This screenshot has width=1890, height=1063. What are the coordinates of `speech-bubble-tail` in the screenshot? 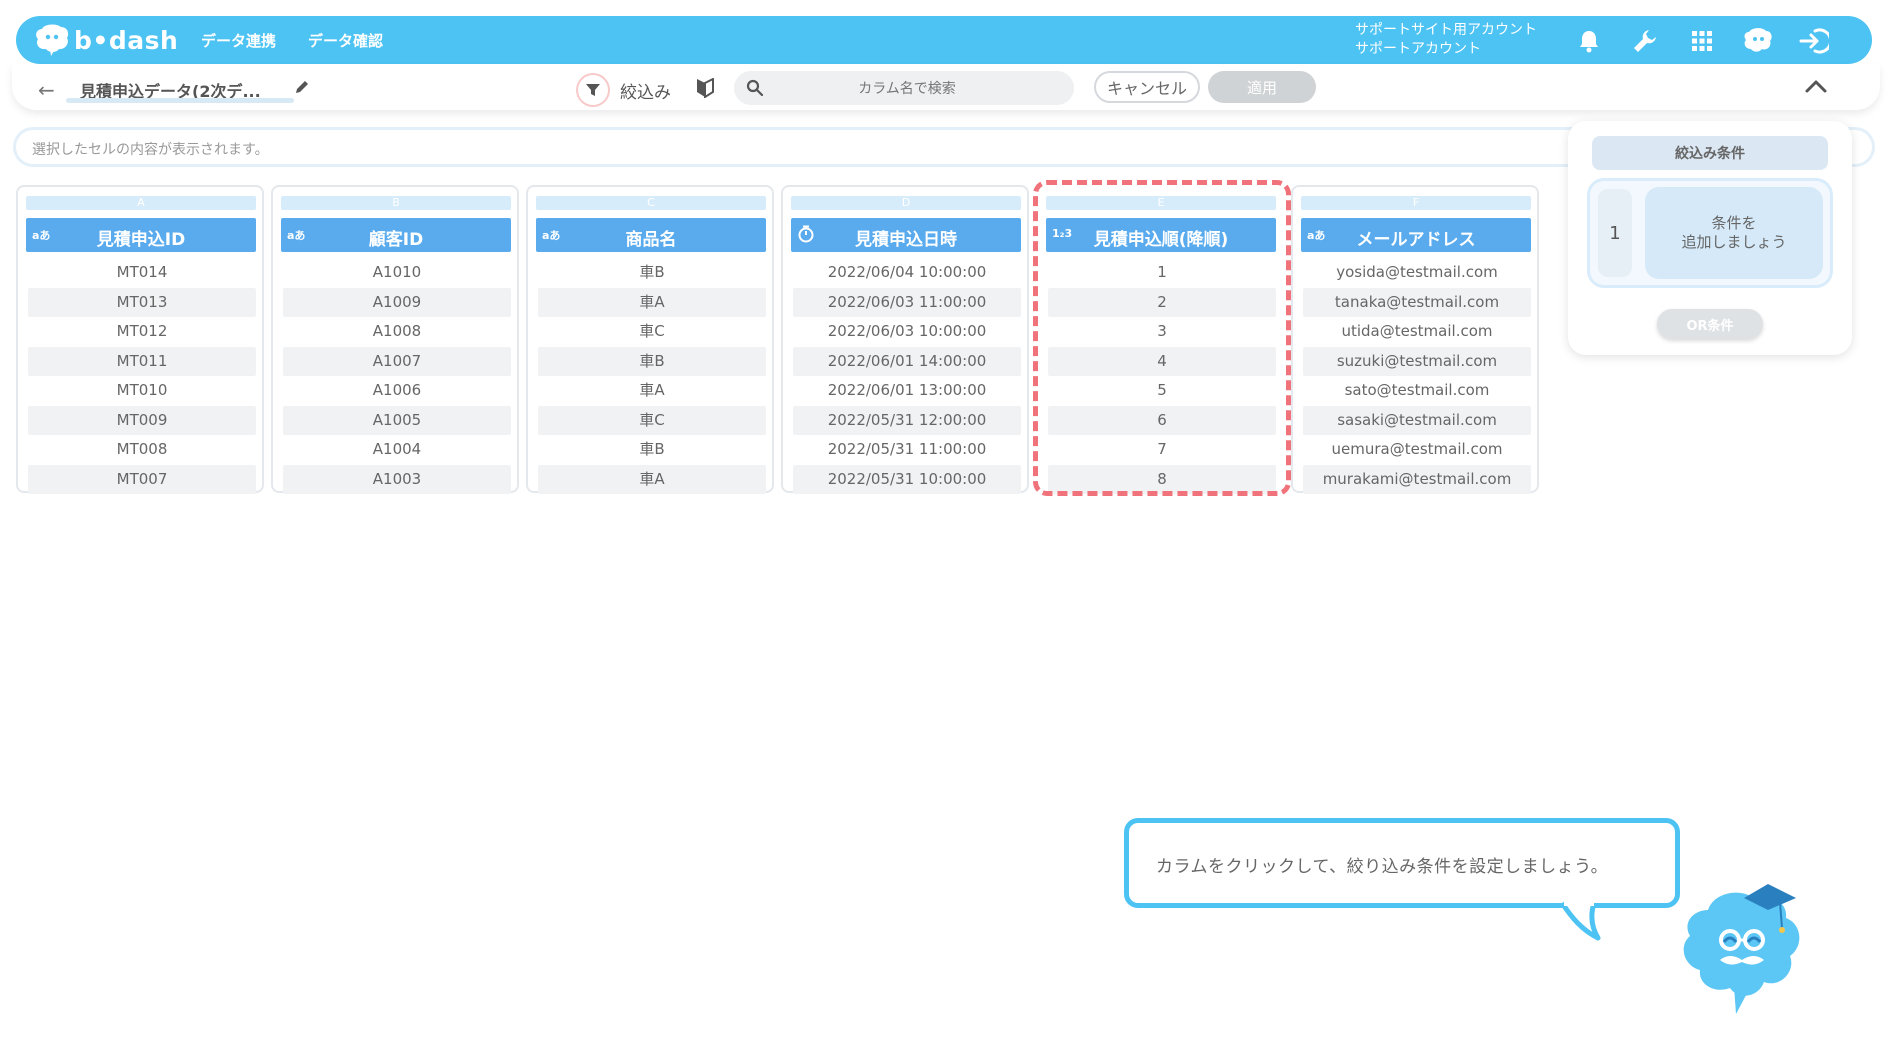 It's located at (1580, 920).